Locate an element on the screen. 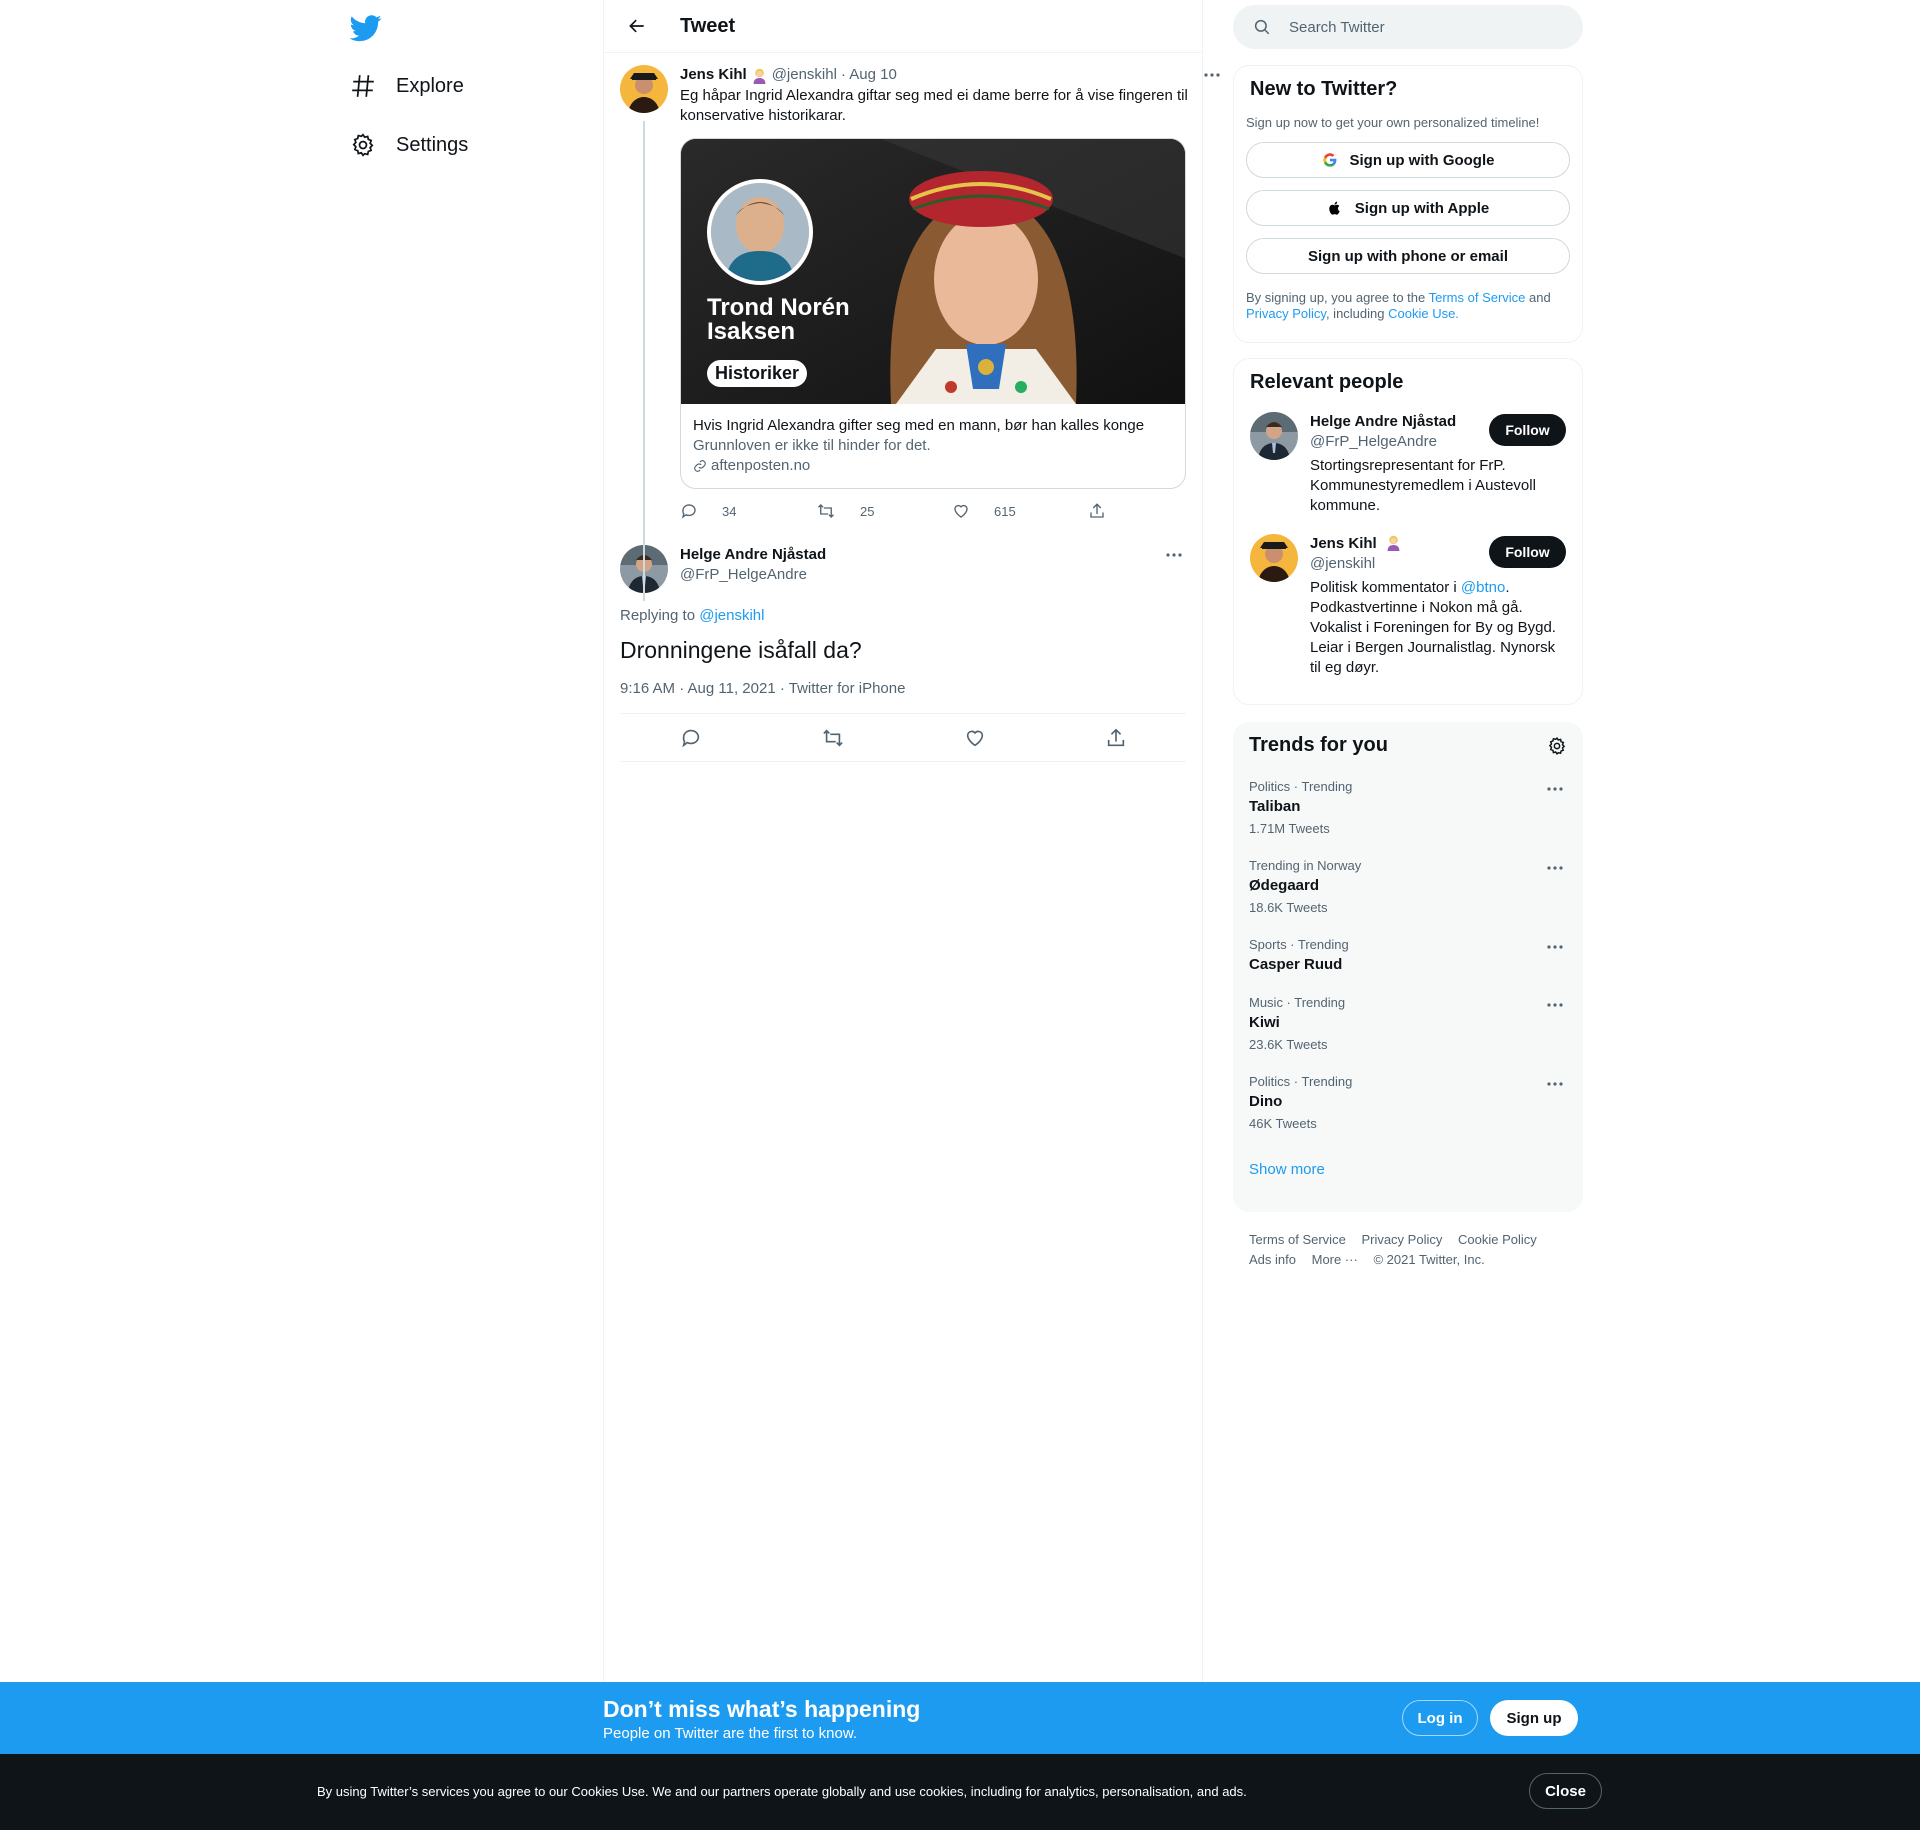 The width and height of the screenshot is (1920, 1830). replying-prefix: Replying to is located at coordinates (660, 615).